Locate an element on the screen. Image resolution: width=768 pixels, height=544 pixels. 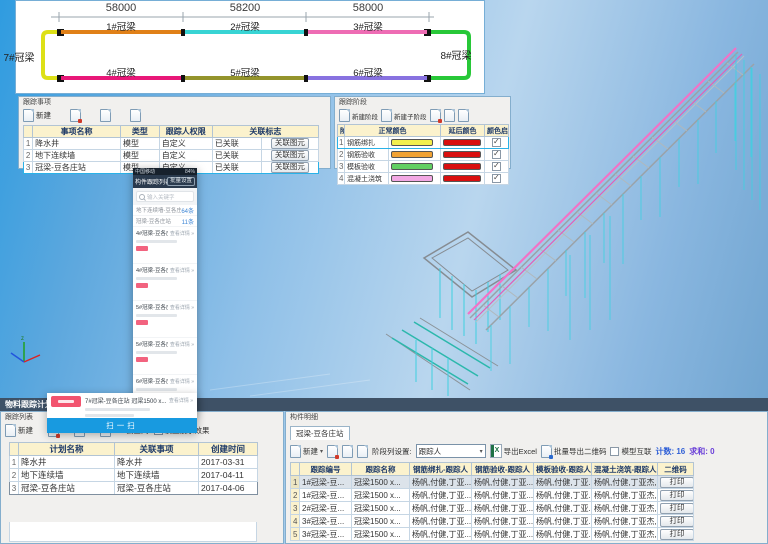
phase-row: 4 混凝土浇筑 is located at coordinates (423, 178).